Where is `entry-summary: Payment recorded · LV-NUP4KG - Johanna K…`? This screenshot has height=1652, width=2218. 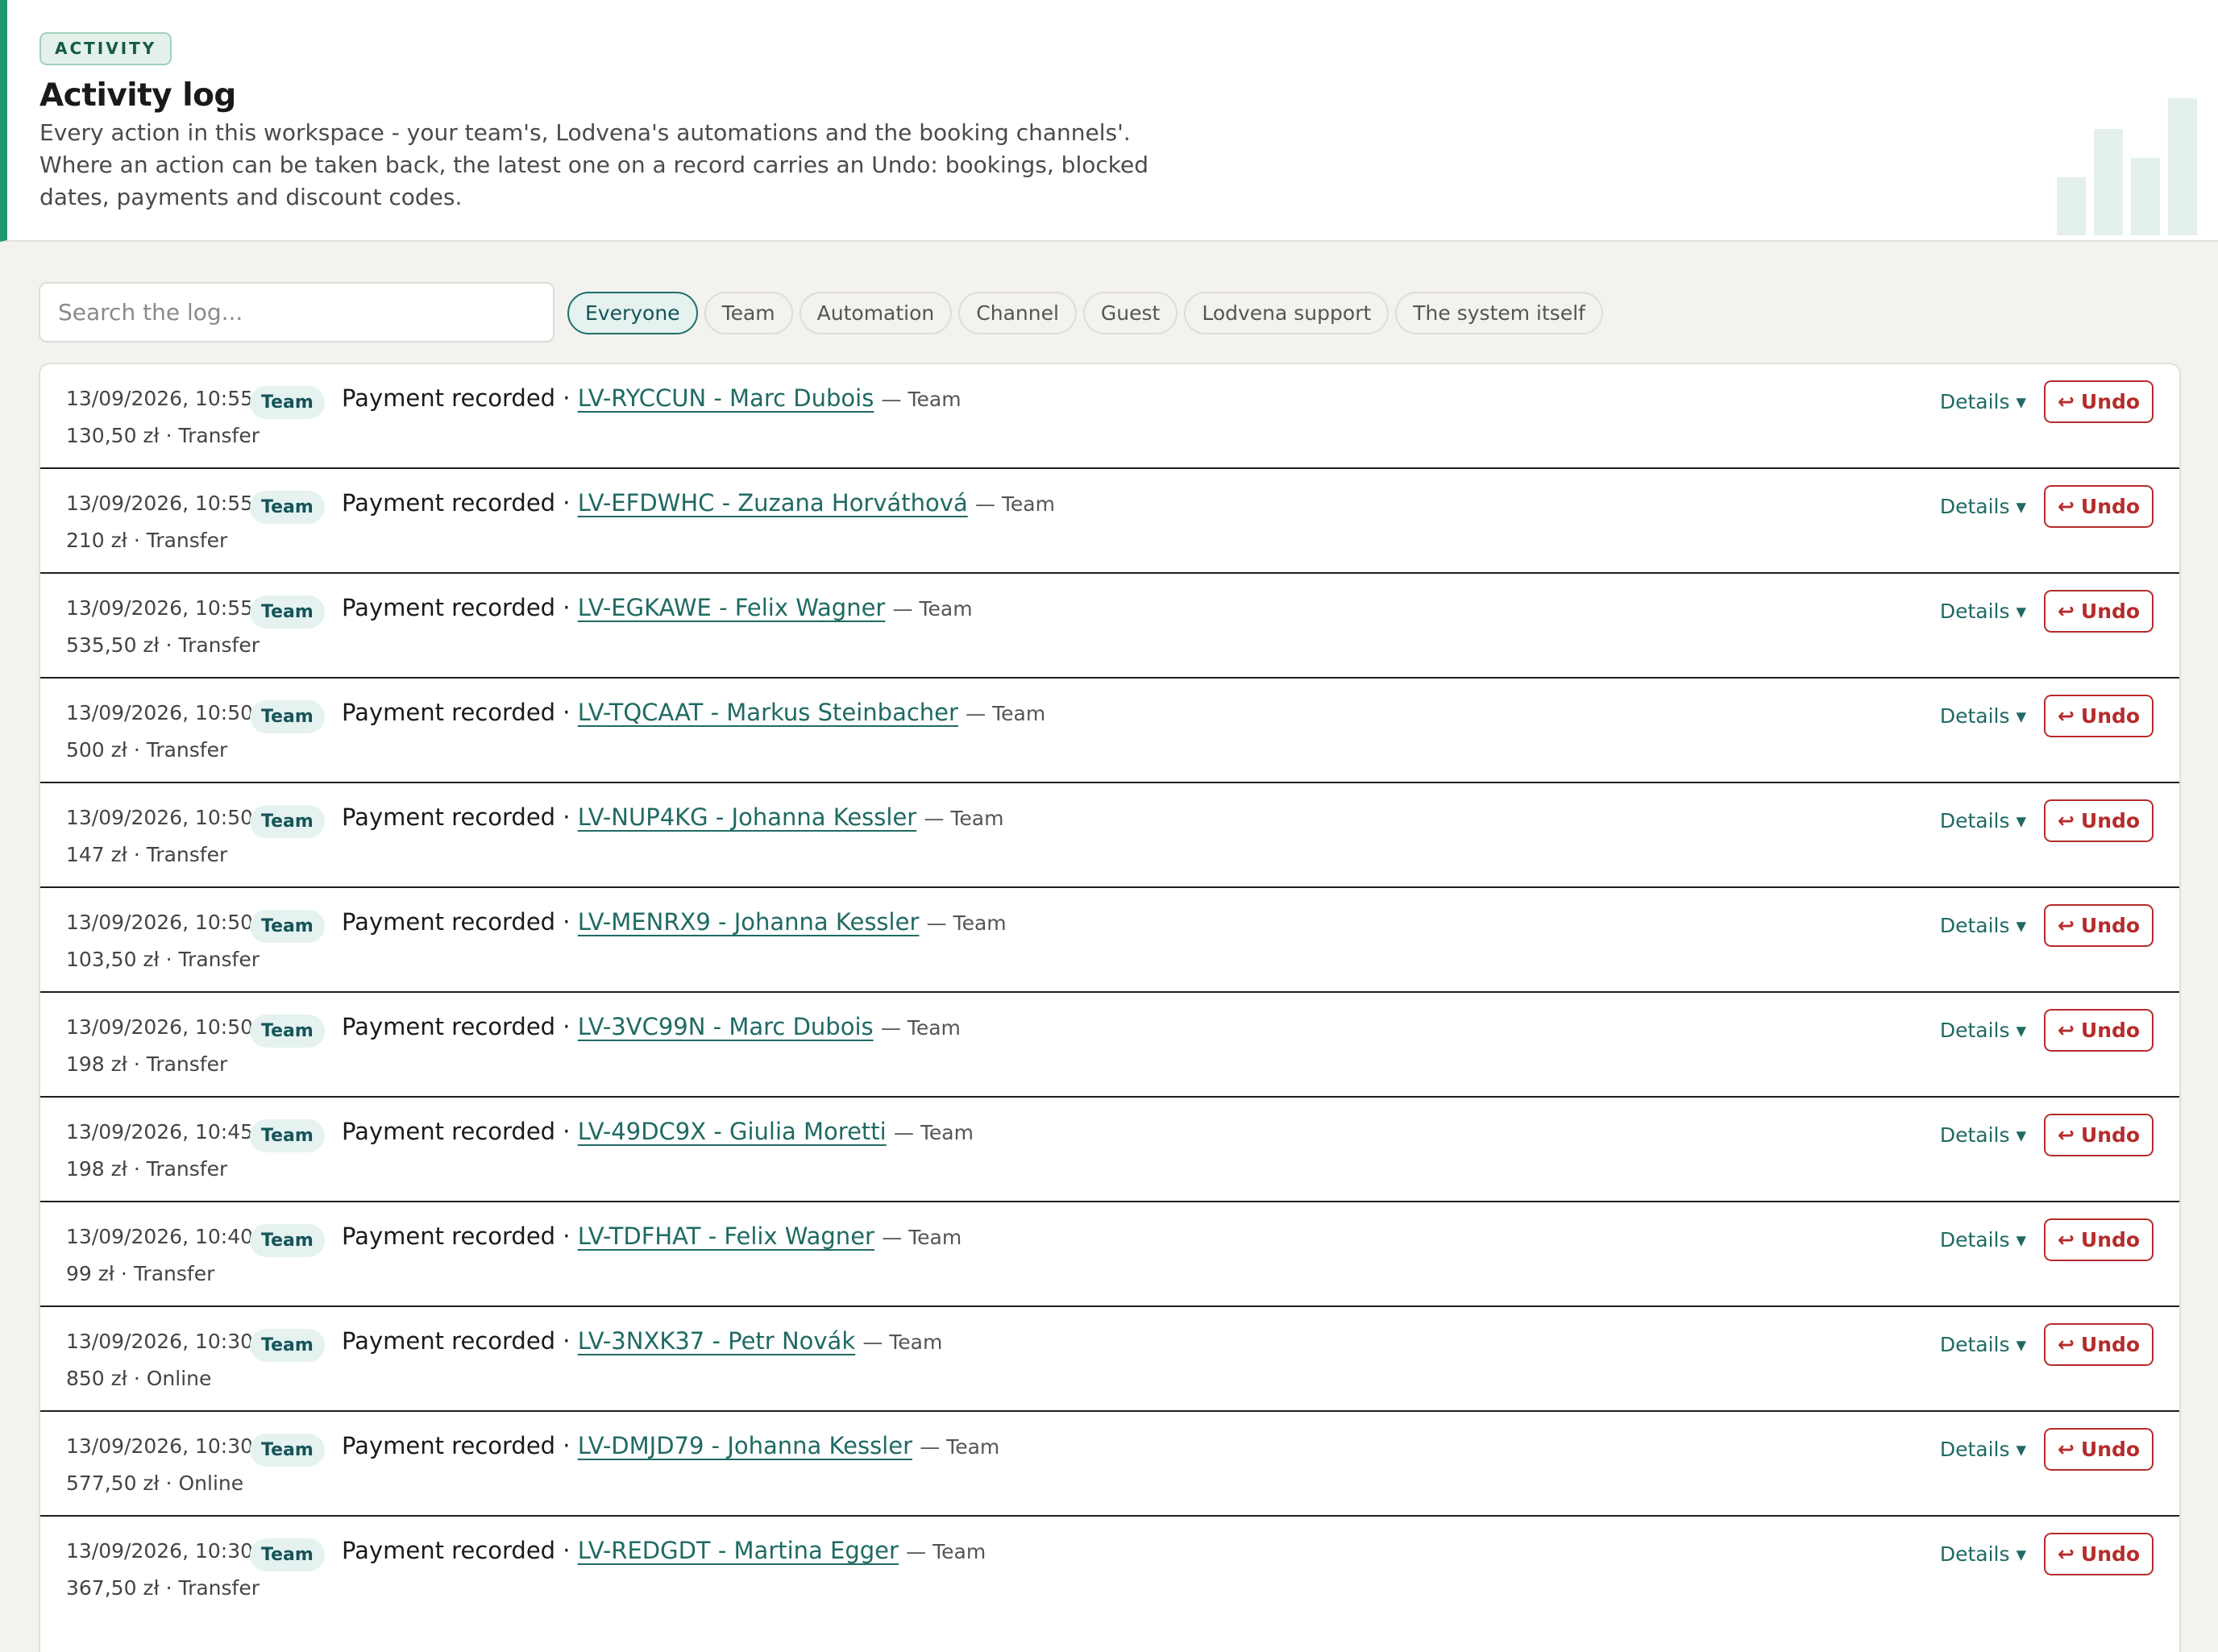
entry-summary: Payment recorded · LV-NUP4KG - Johanna K… is located at coordinates (672, 817).